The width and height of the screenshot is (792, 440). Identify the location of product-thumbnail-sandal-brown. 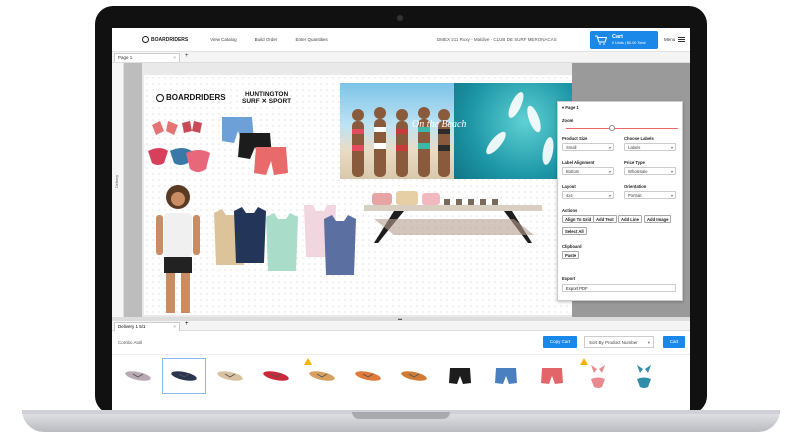
(414, 376).